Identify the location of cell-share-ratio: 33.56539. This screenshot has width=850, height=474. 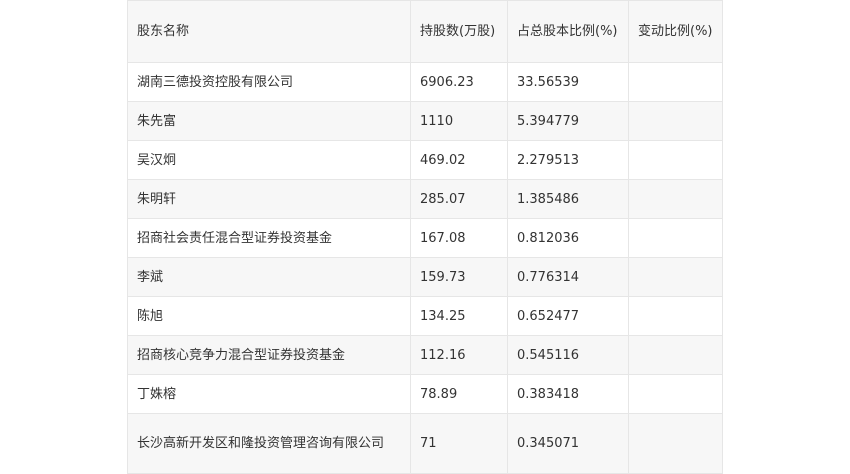
(568, 82).